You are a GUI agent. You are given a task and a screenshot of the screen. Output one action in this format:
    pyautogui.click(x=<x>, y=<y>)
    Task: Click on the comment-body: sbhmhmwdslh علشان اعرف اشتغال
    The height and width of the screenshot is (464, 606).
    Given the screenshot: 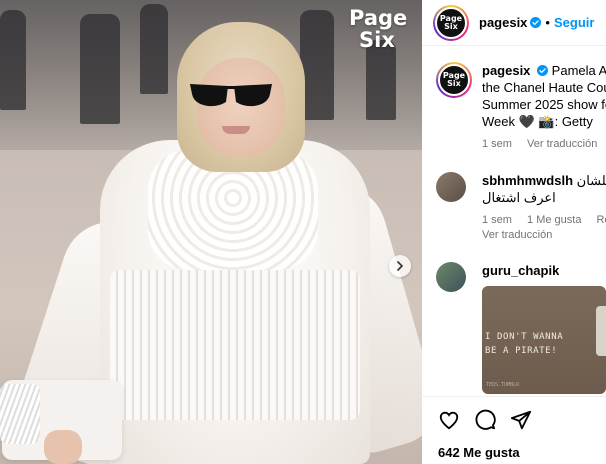 What is the action you would take?
    pyautogui.click(x=544, y=189)
    